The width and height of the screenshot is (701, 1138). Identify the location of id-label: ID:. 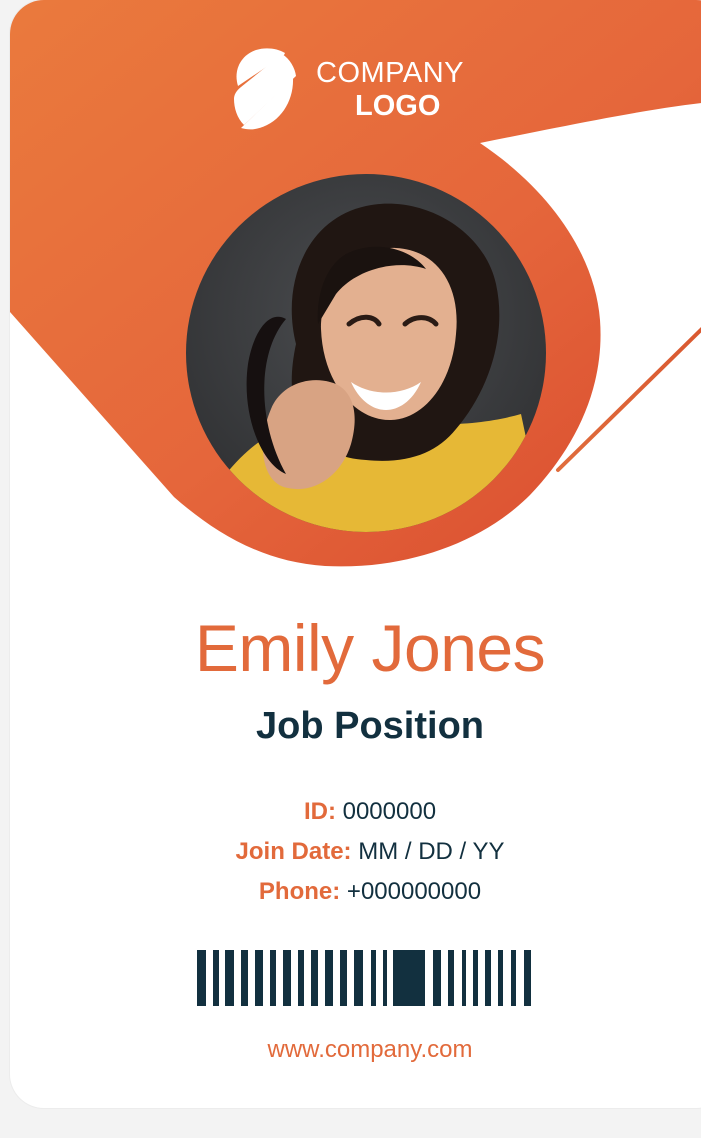
(319, 811).